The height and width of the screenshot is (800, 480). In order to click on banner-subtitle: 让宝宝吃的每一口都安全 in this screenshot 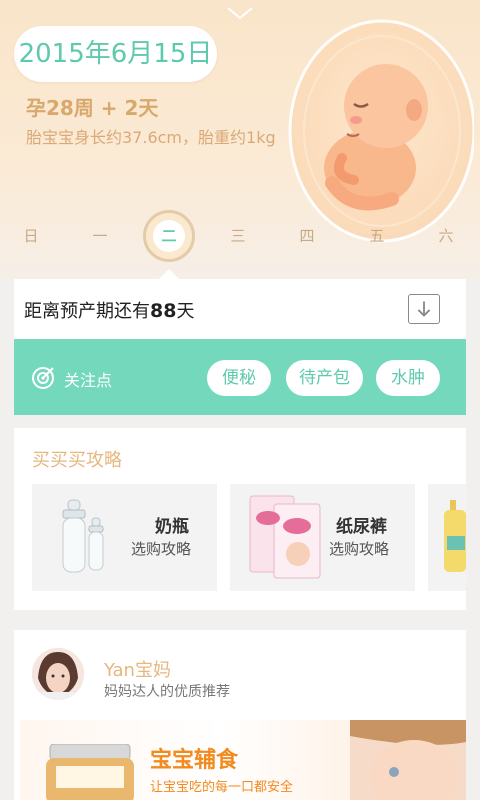, I will do `click(222, 787)`.